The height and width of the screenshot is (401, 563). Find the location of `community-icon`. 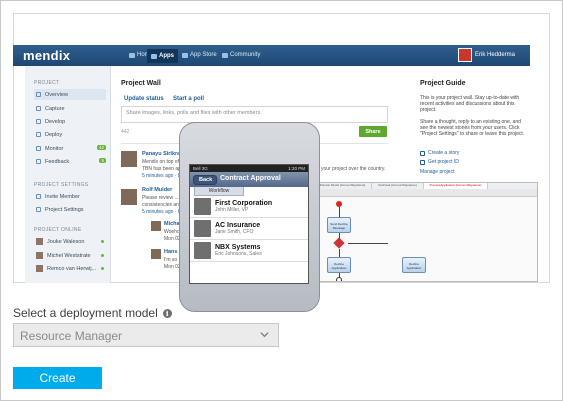

community-icon is located at coordinates (225, 55).